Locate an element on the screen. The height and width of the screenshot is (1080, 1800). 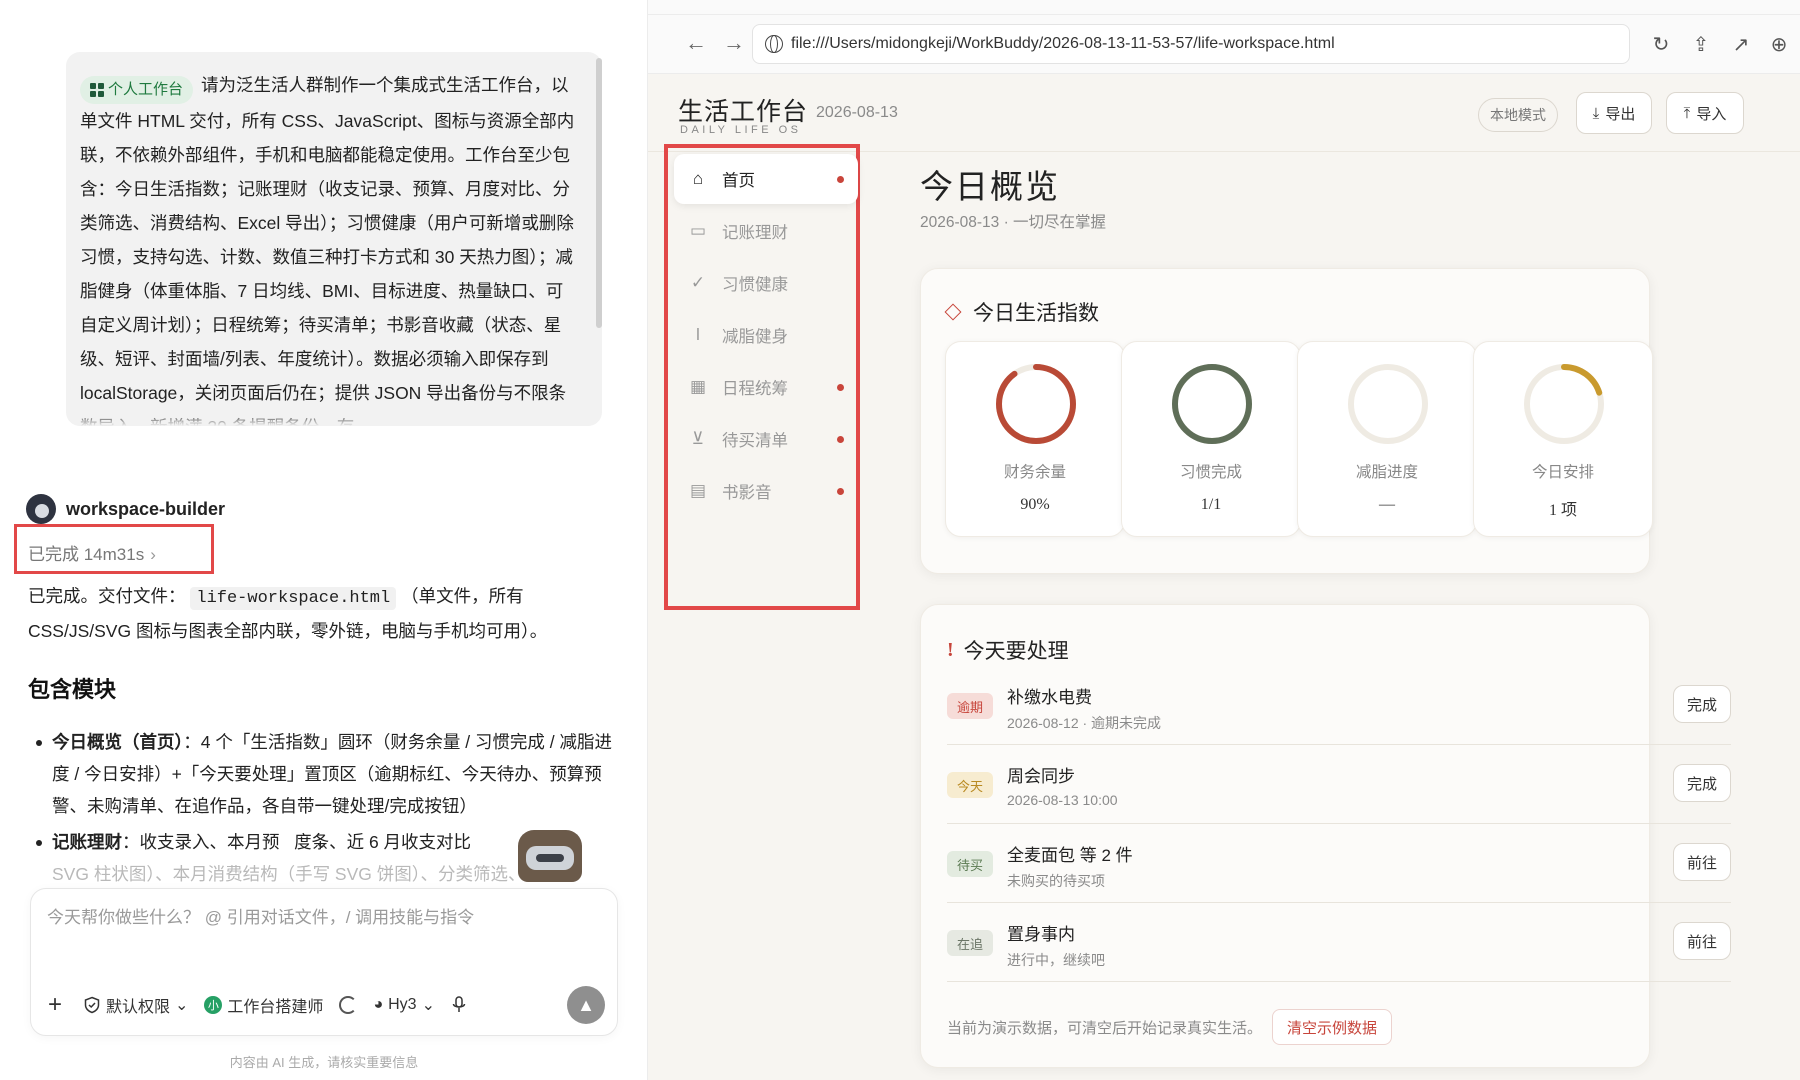
index-ring-card: 今日安排 1 项 is located at coordinates (1563, 439).